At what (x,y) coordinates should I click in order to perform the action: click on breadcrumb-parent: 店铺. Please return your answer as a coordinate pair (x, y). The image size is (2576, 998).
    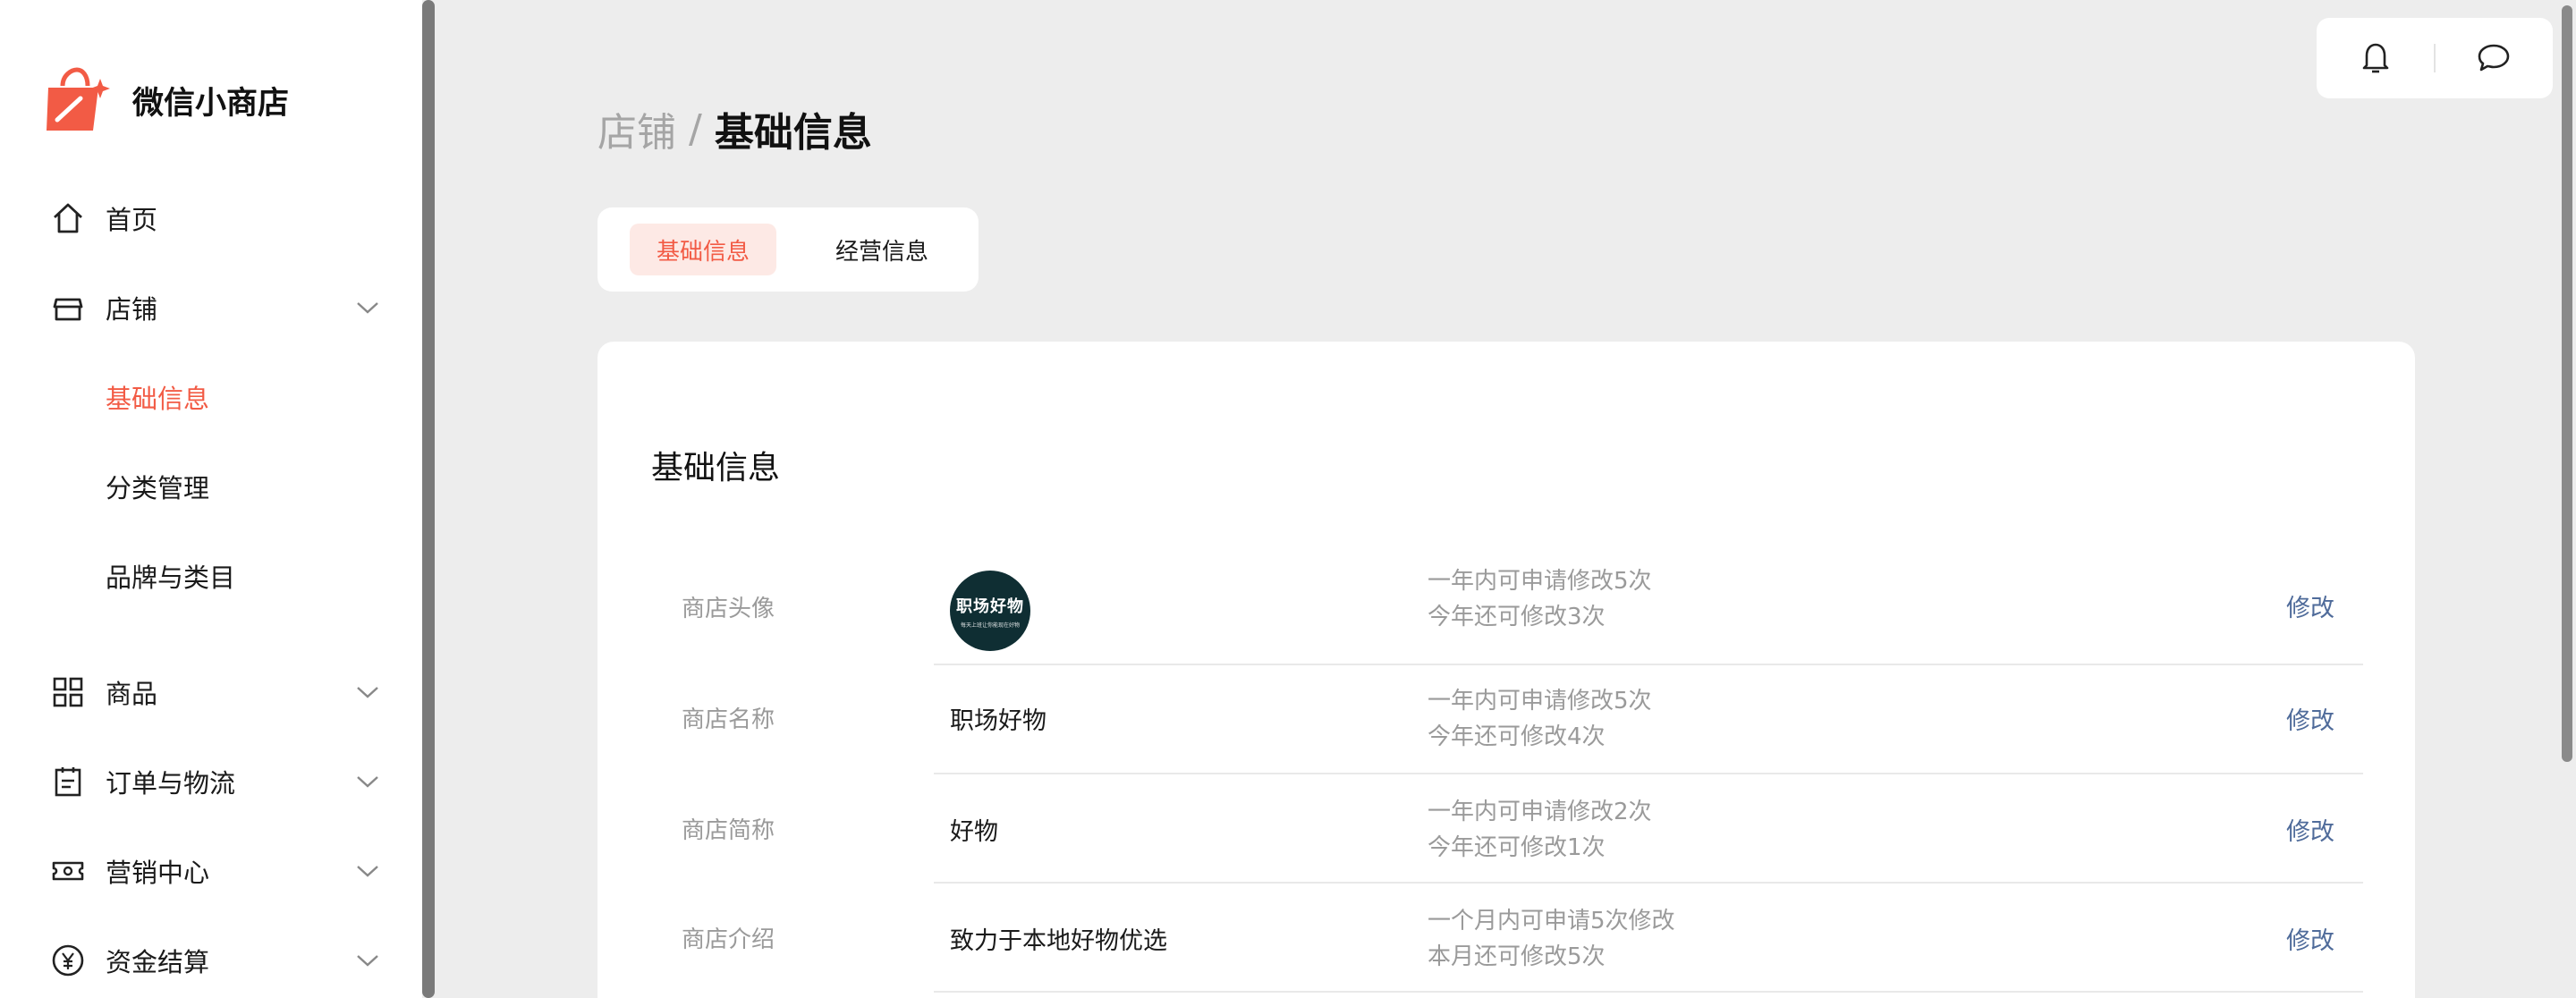
    Looking at the image, I should click on (636, 128).